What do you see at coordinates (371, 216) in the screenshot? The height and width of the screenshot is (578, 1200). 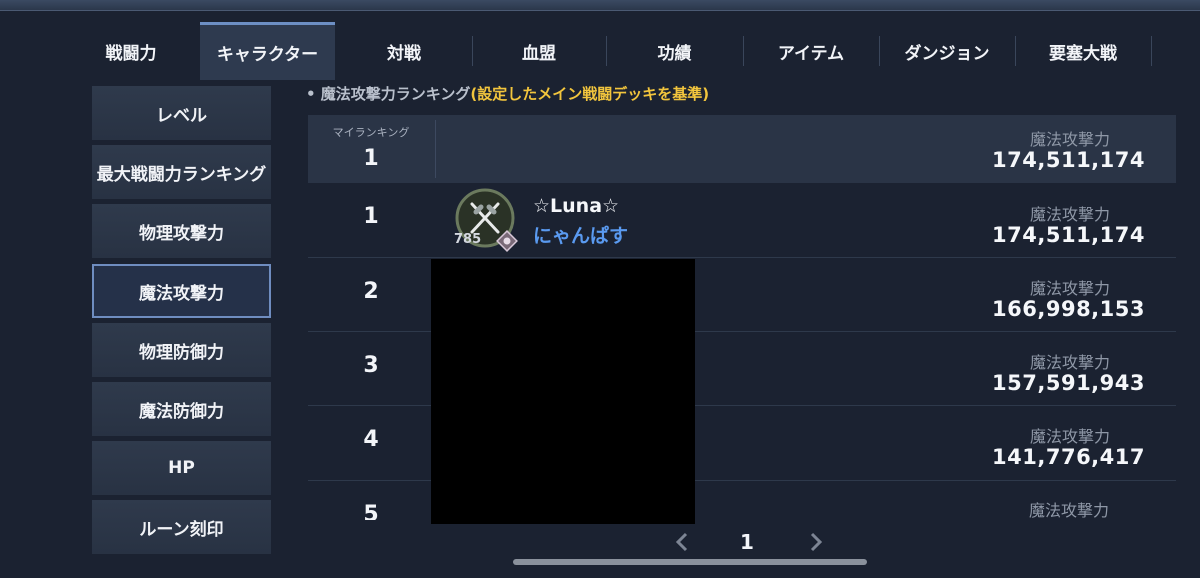 I see `rank-number: 1` at bounding box center [371, 216].